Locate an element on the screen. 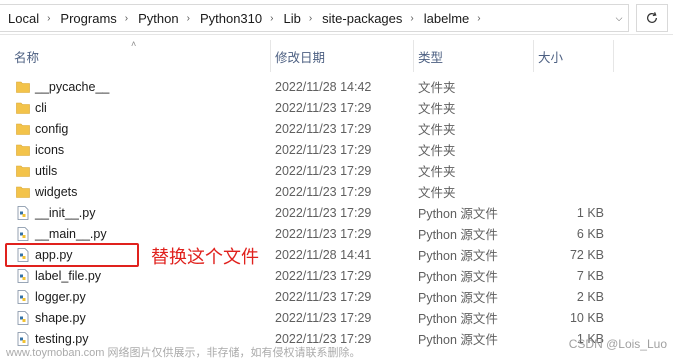 The height and width of the screenshot is (361, 673). file-name-cell: __init__.py is located at coordinates (55, 212).